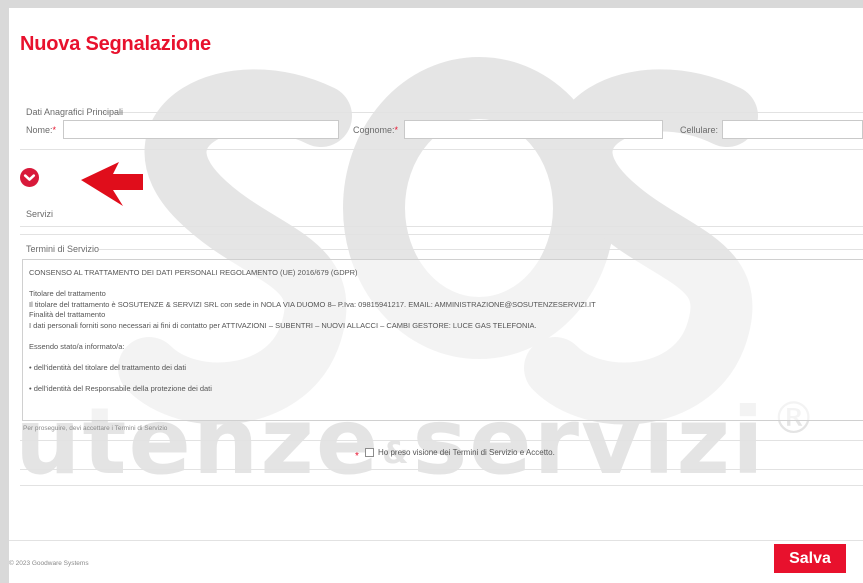  What do you see at coordinates (810, 558) in the screenshot?
I see `save-button: Salva` at bounding box center [810, 558].